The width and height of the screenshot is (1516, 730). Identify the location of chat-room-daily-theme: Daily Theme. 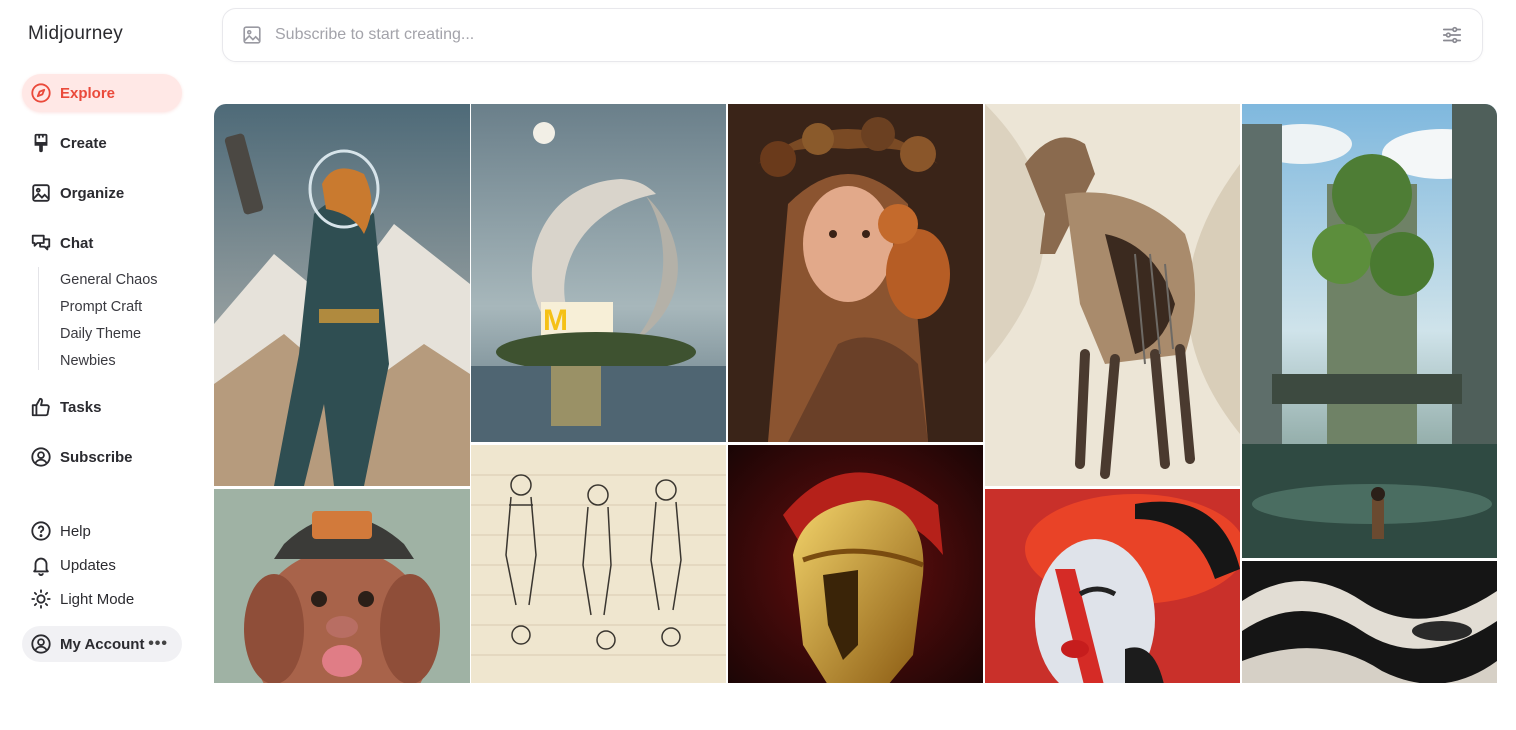
(109, 334).